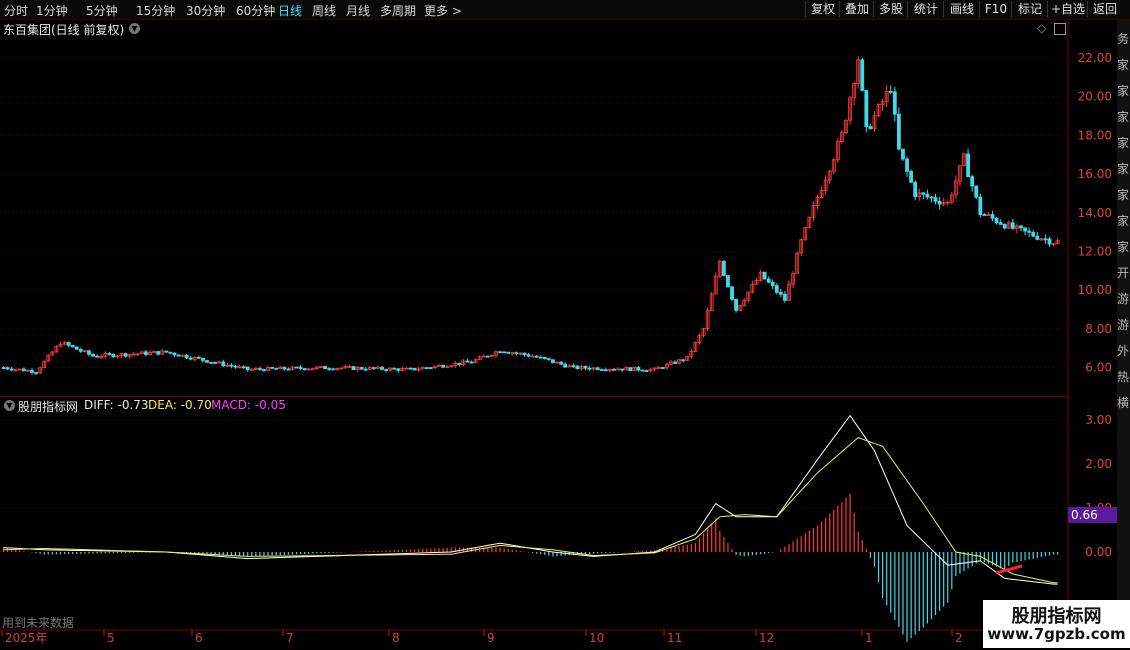 The width and height of the screenshot is (1130, 650). I want to click on date-tick-label: 9, so click(491, 638).